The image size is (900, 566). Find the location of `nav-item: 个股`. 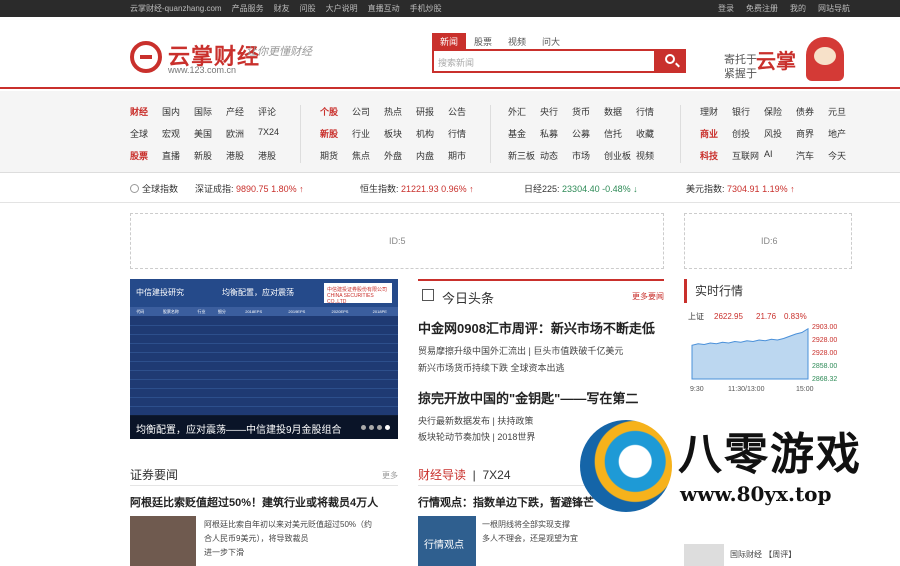

nav-item: 个股 is located at coordinates (334, 111).